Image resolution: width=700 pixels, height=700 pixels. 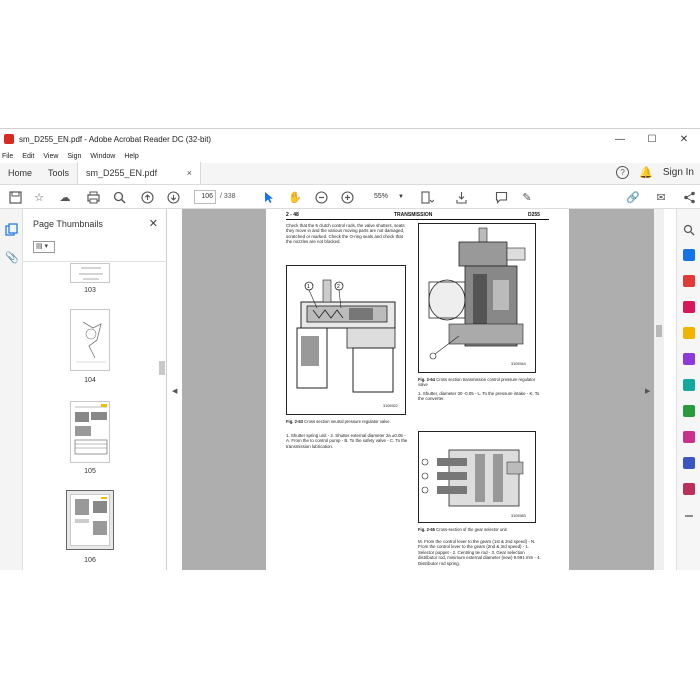 I want to click on page-header-model: D255, so click(x=534, y=215).